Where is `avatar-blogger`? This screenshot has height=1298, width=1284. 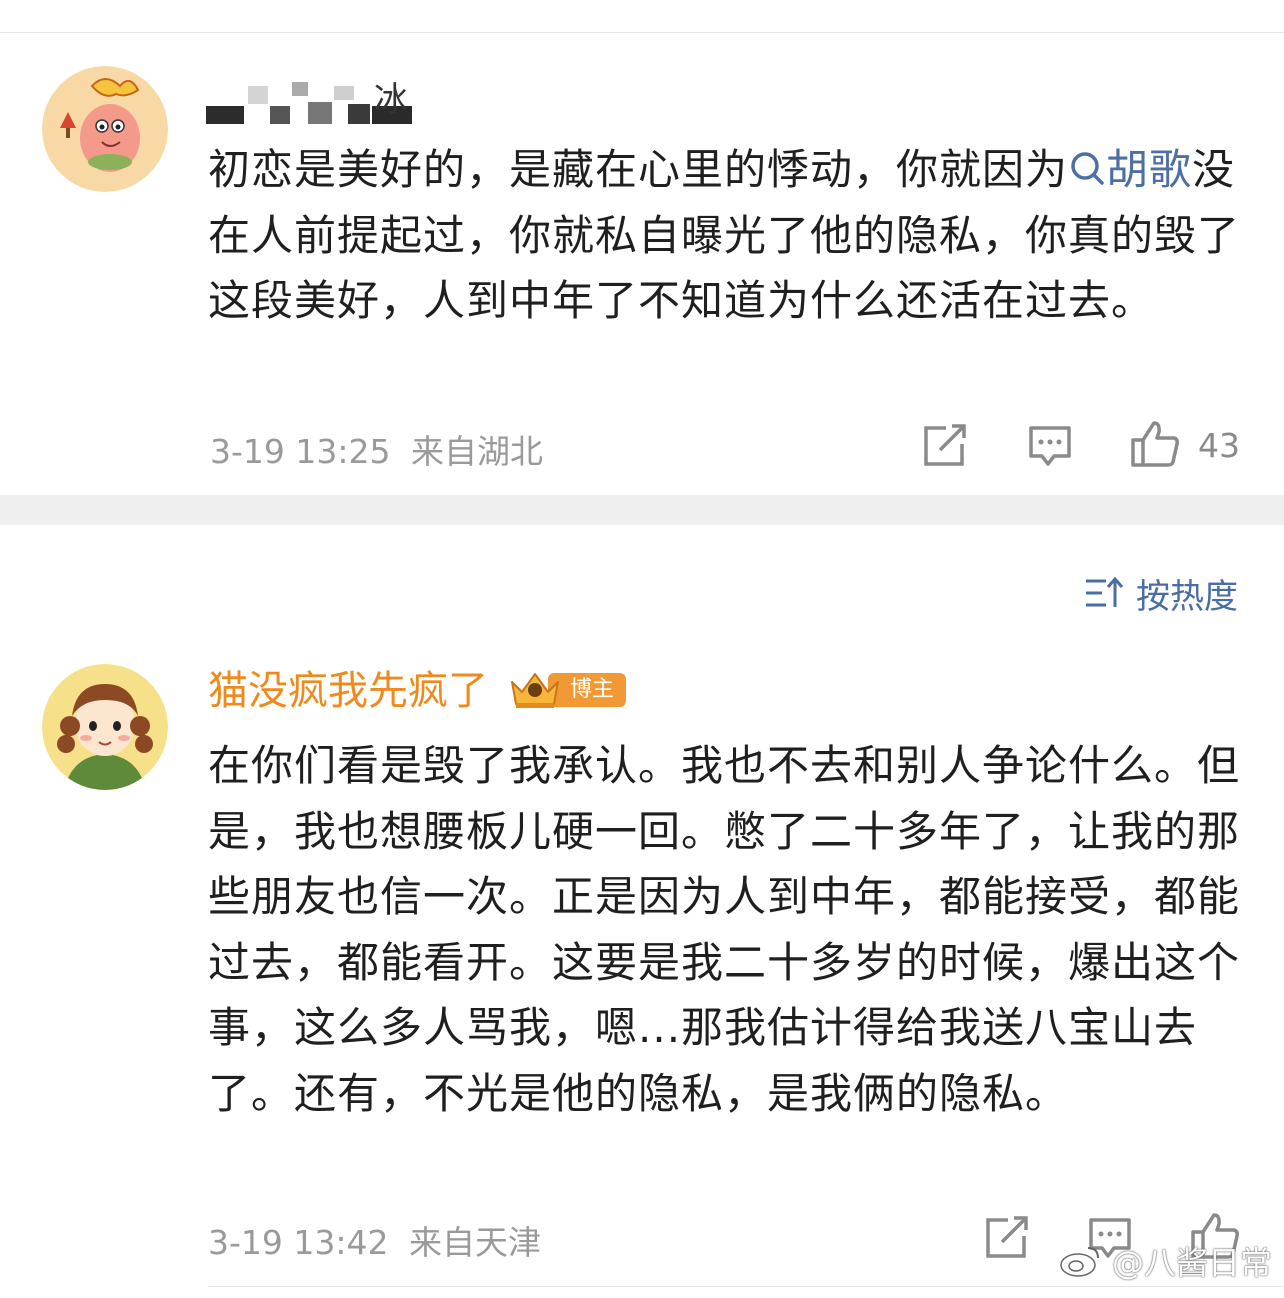
avatar-blogger is located at coordinates (105, 727).